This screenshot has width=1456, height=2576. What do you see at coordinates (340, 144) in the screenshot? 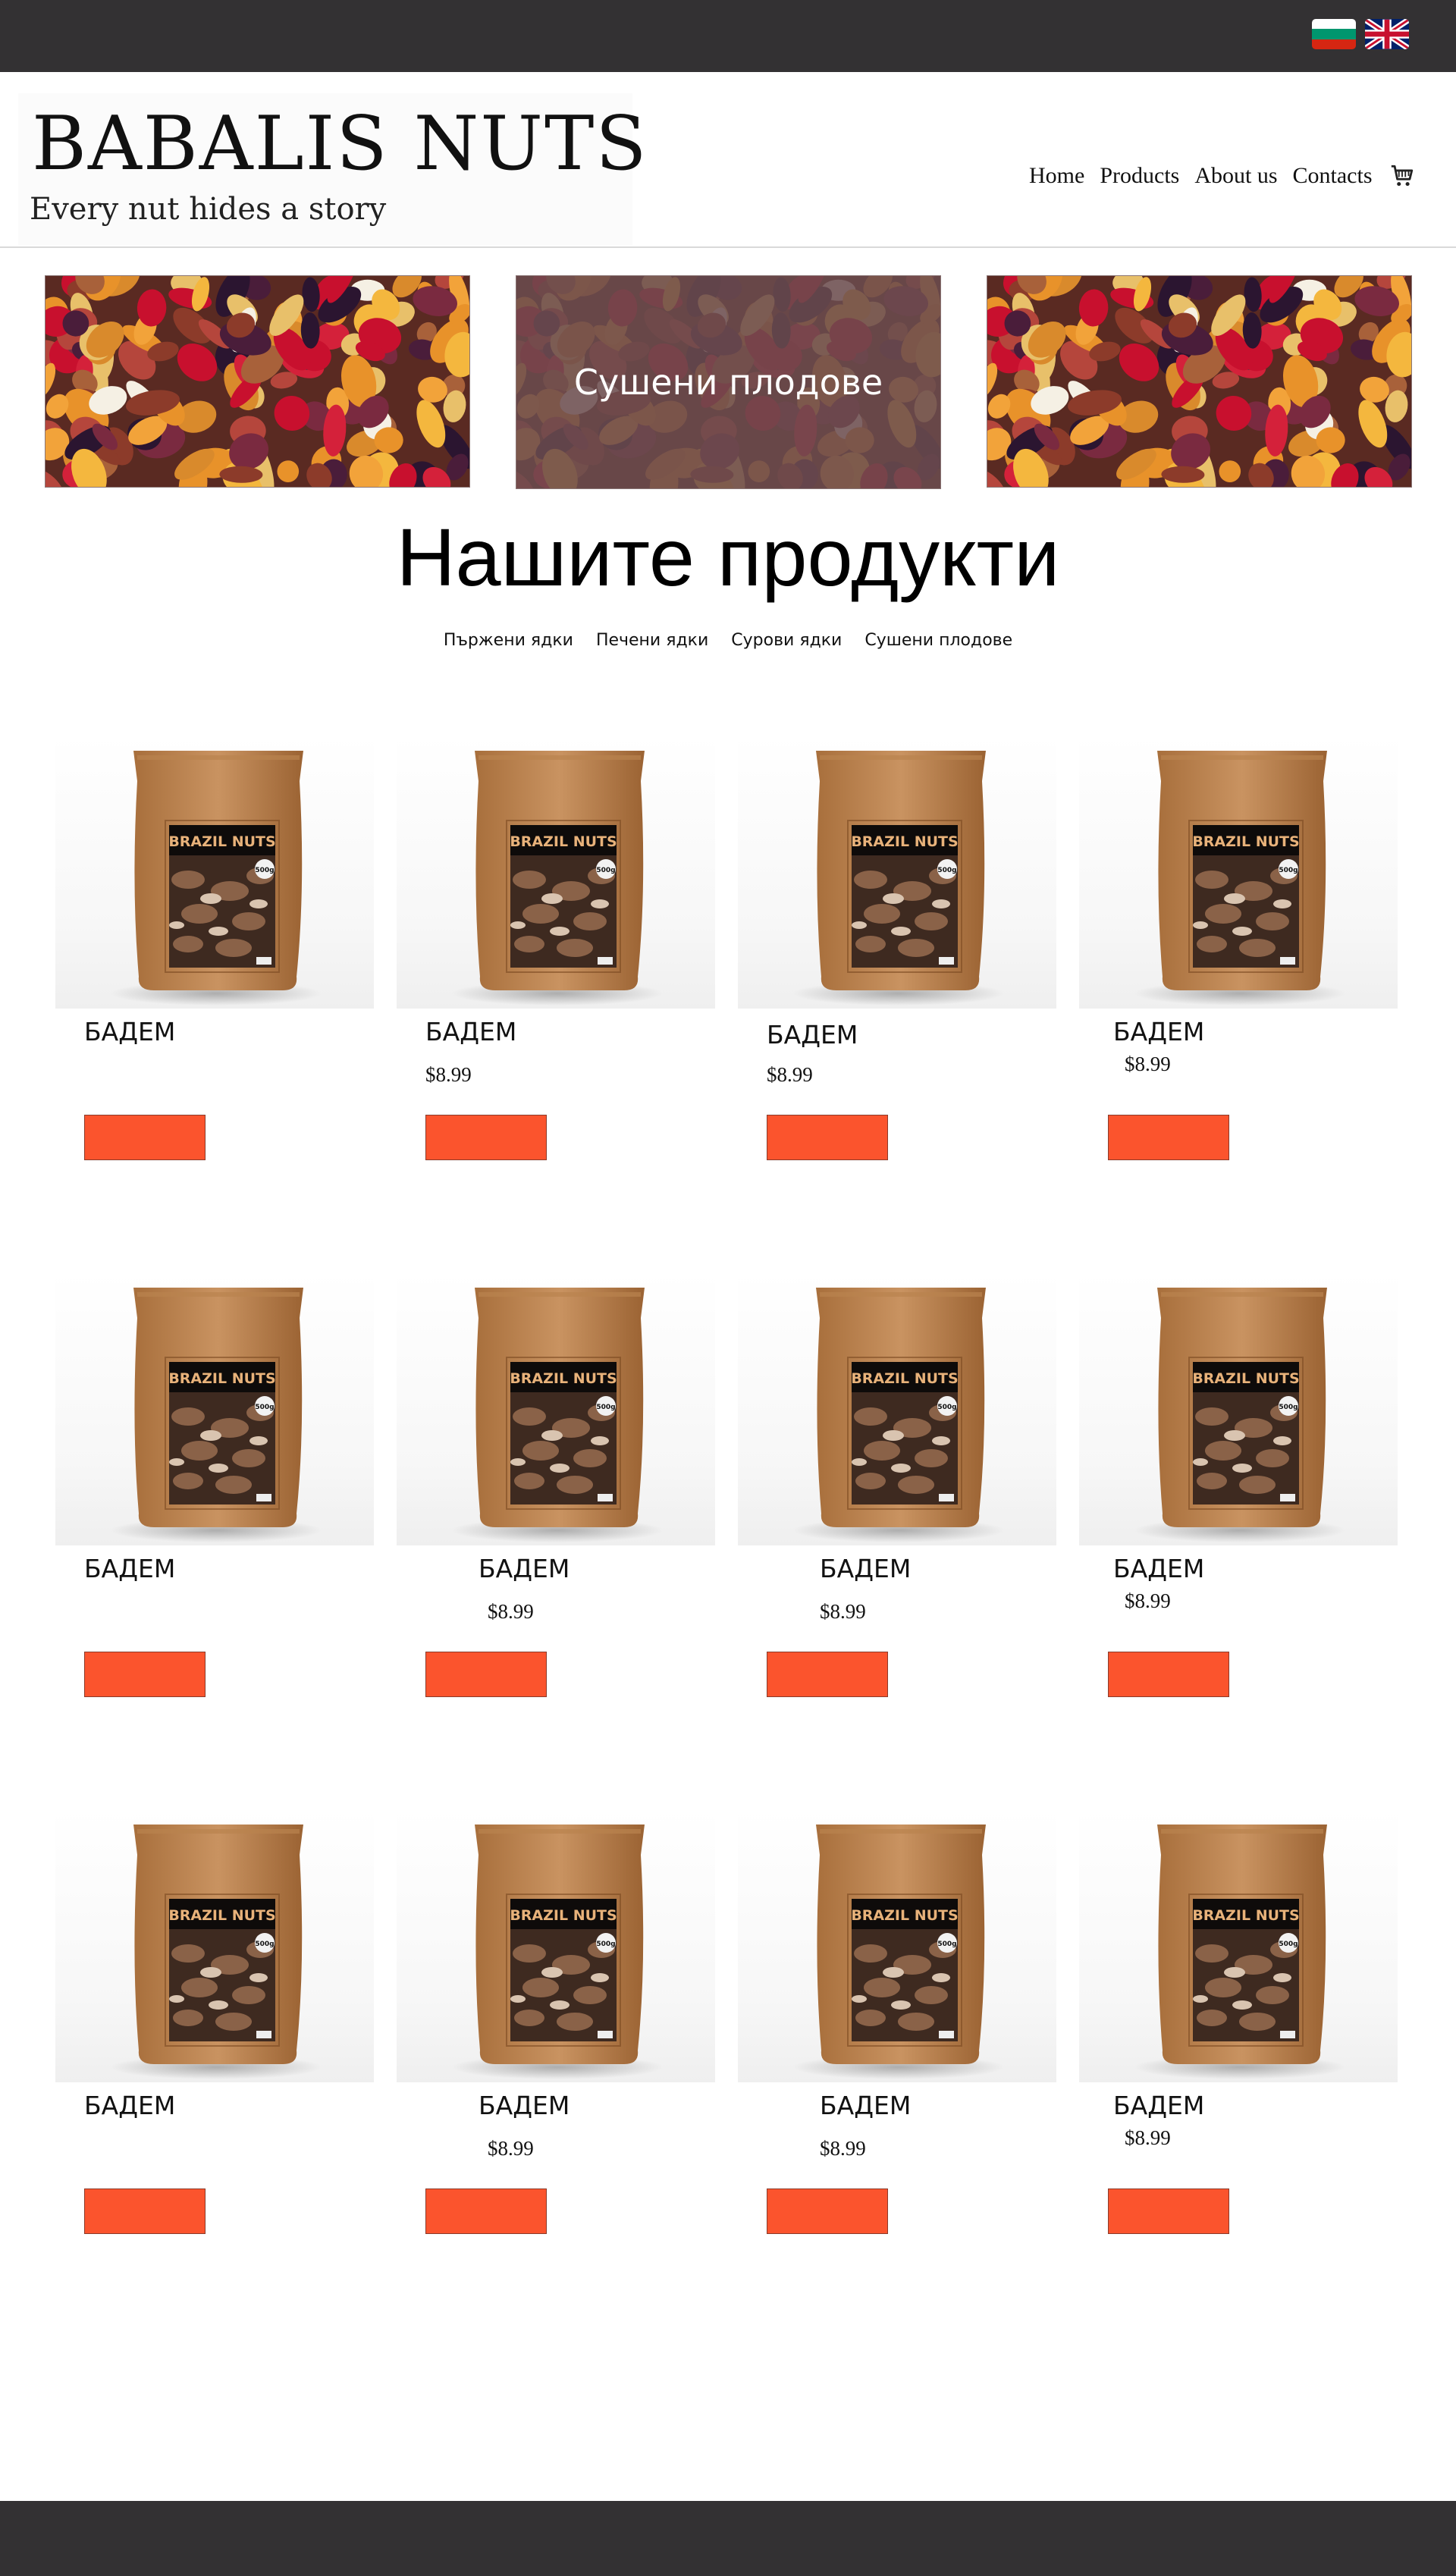
I see `brand-name: BABALIS NUTS` at bounding box center [340, 144].